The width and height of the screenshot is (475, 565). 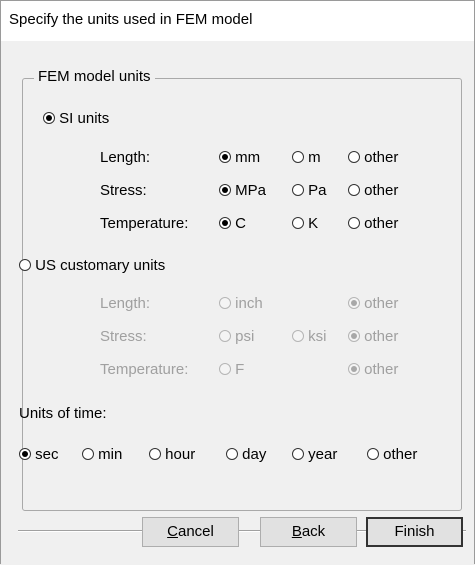 What do you see at coordinates (172, 531) in the screenshot?
I see `cancel-mnemonic: C` at bounding box center [172, 531].